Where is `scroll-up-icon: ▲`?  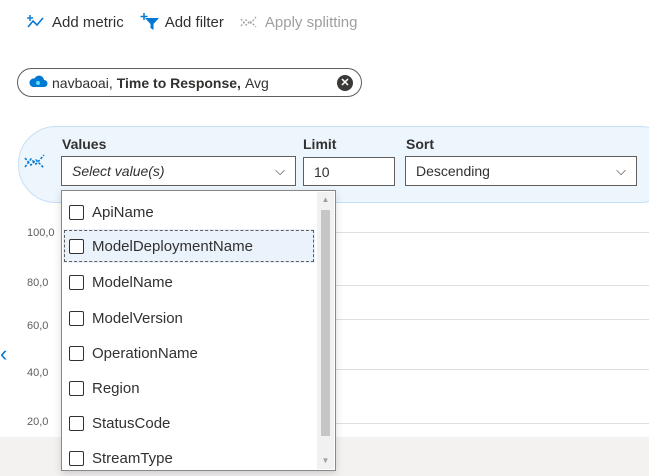 scroll-up-icon: ▲ is located at coordinates (325, 200).